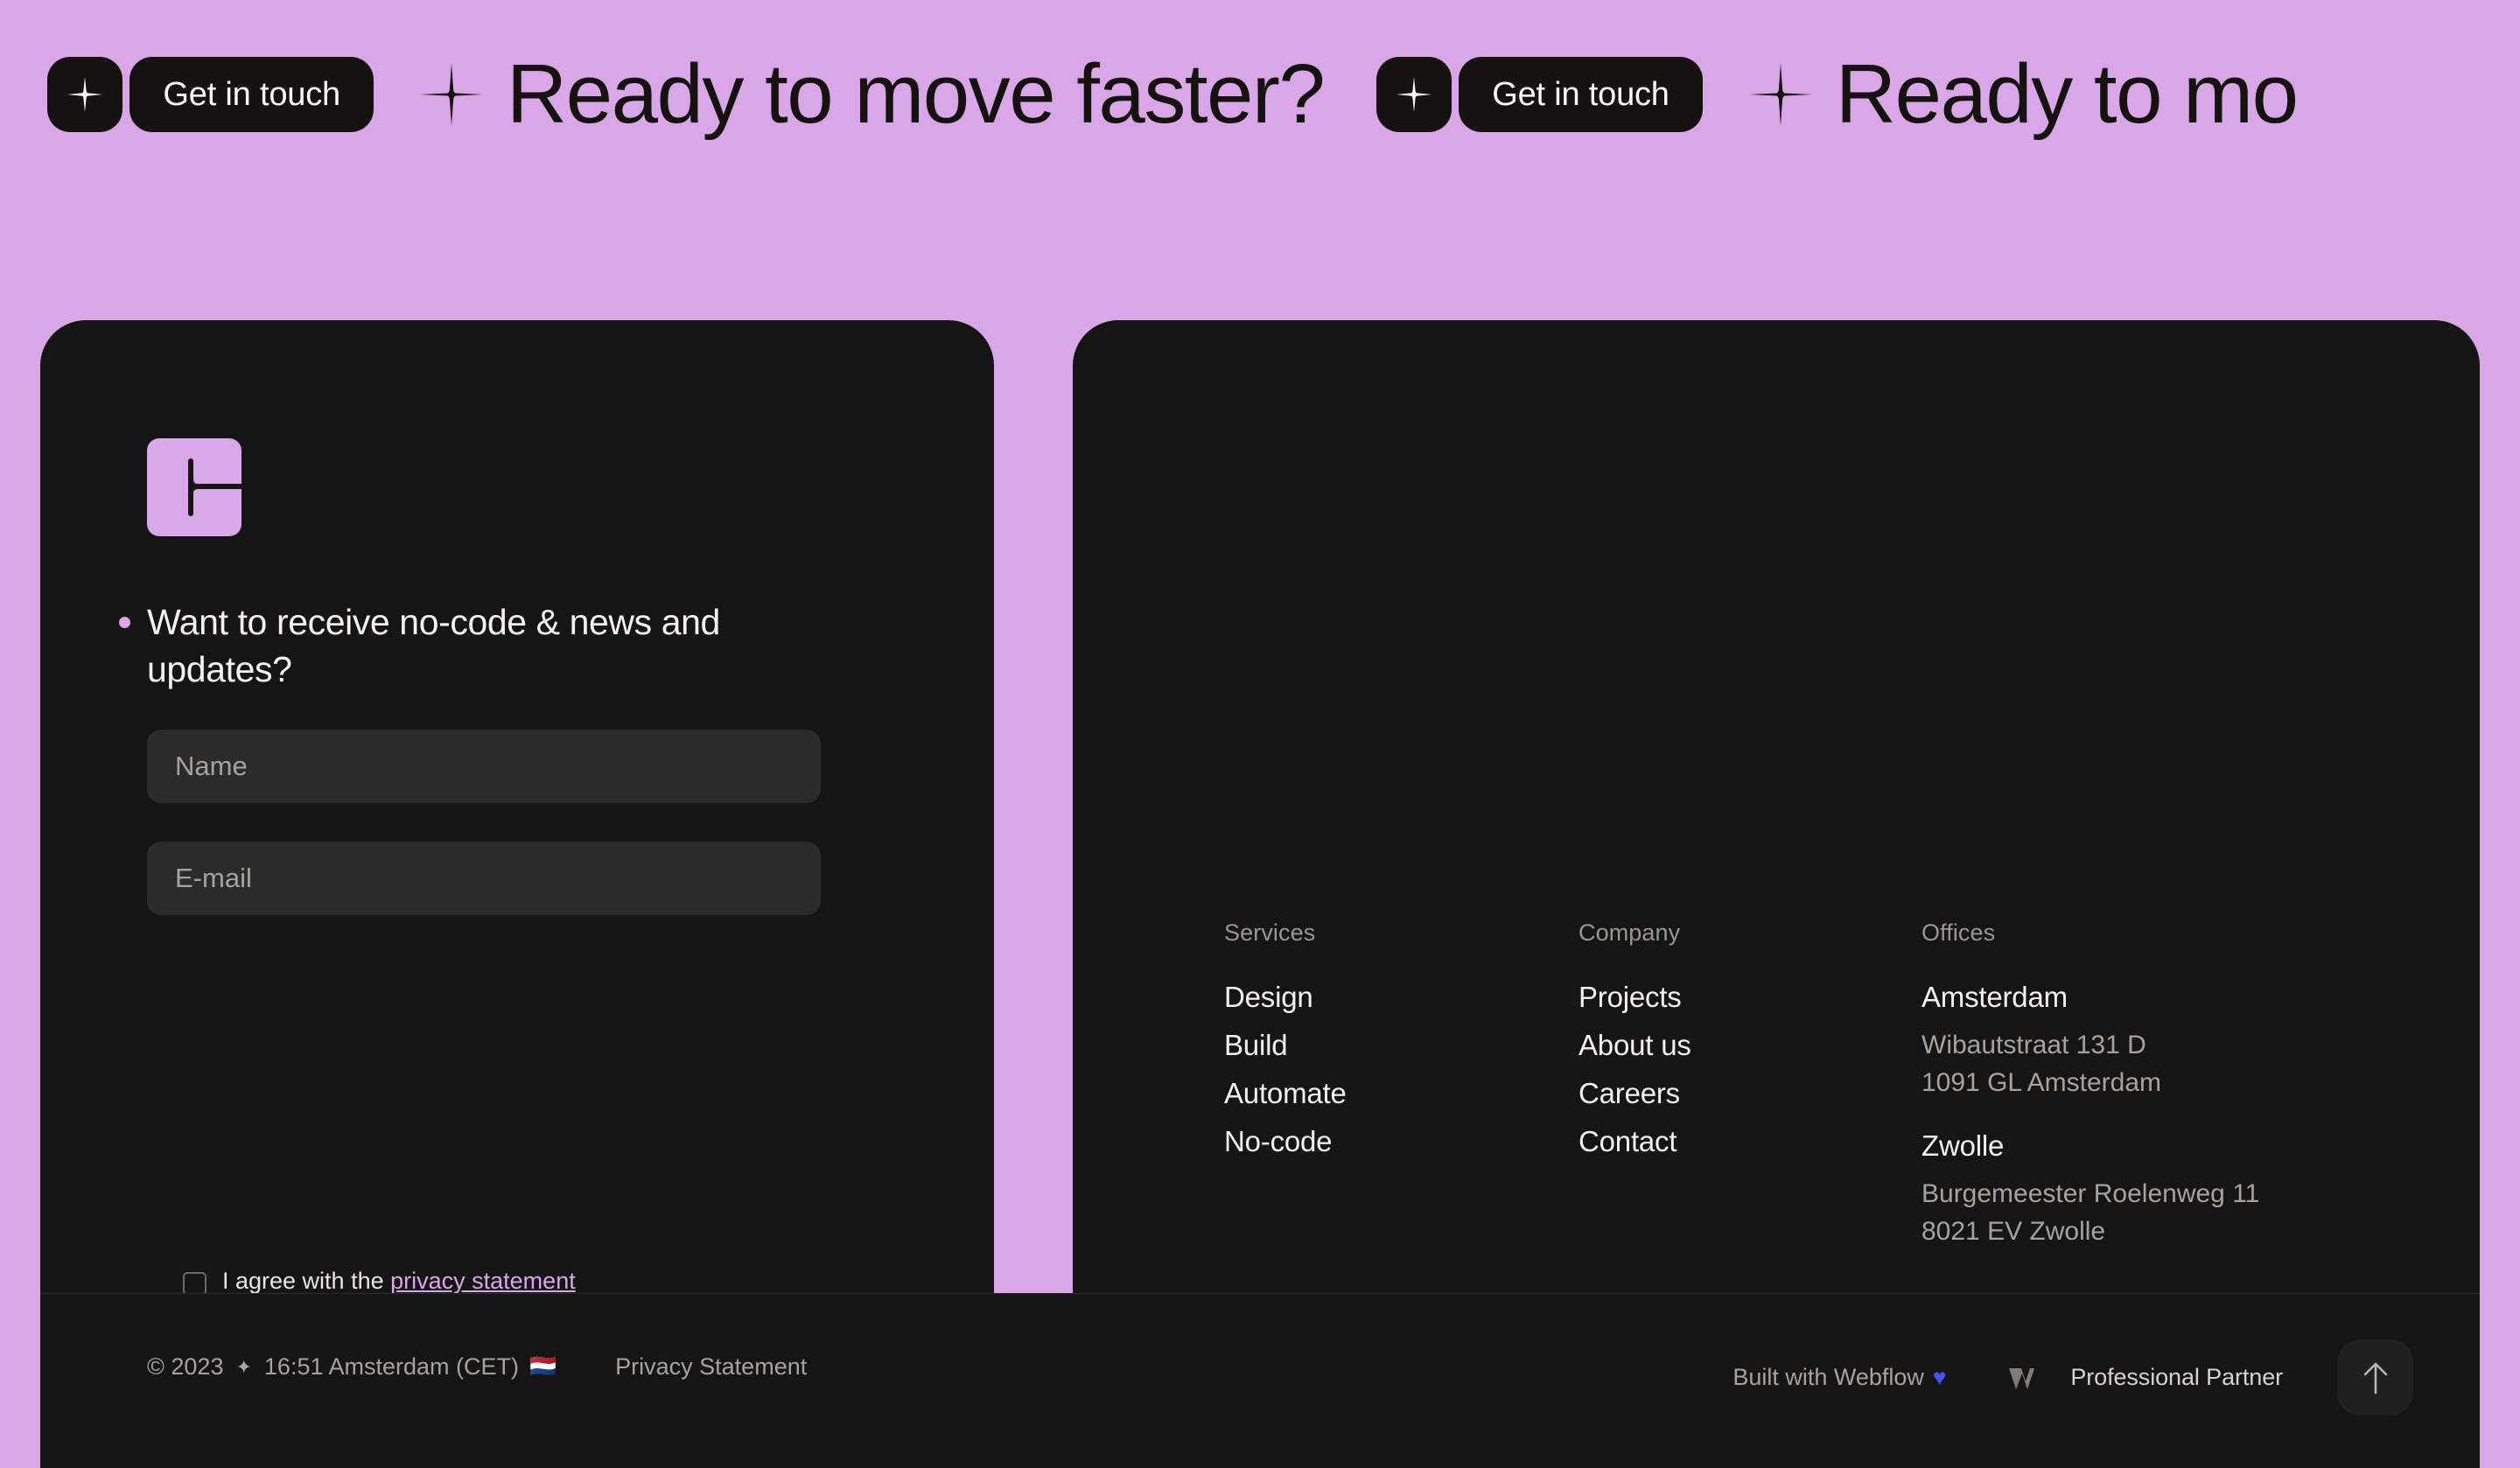 The width and height of the screenshot is (2520, 1468). Describe the element at coordinates (2041, 1064) in the screenshot. I see `office-address: Wibautstraat 131 D 1091 GL Amsterdam` at that location.